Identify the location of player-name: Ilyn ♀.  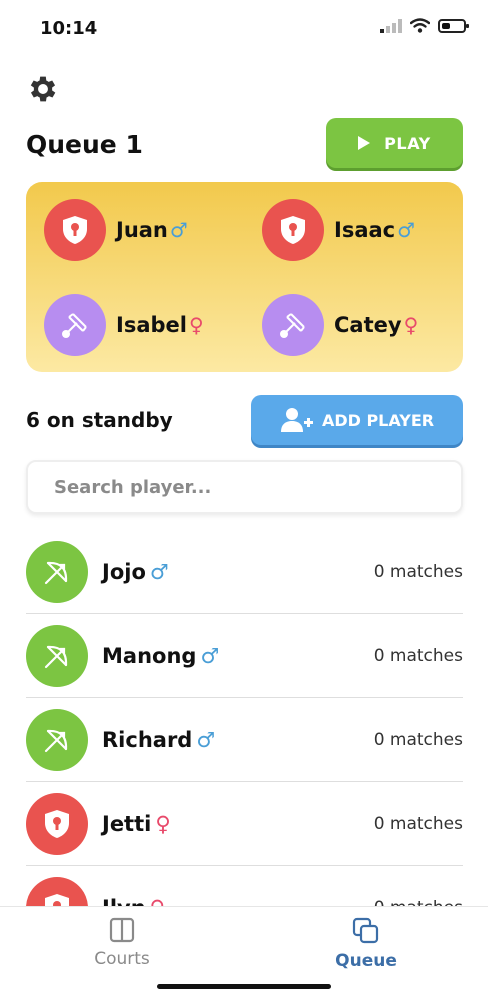
(133, 901).